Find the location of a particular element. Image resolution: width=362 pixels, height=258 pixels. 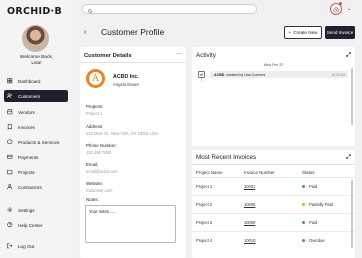

activity-item: ACBD created by Lisa Connors 10:00 AM is located at coordinates (279, 74).